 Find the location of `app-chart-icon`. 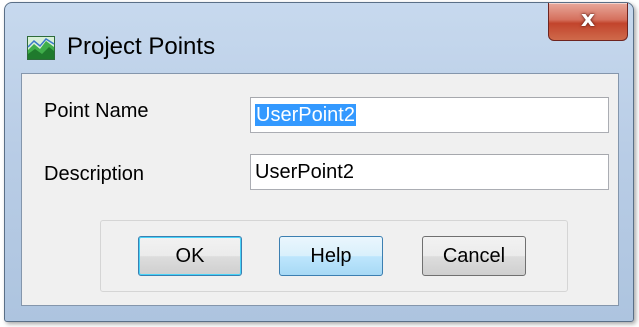

app-chart-icon is located at coordinates (41, 48).